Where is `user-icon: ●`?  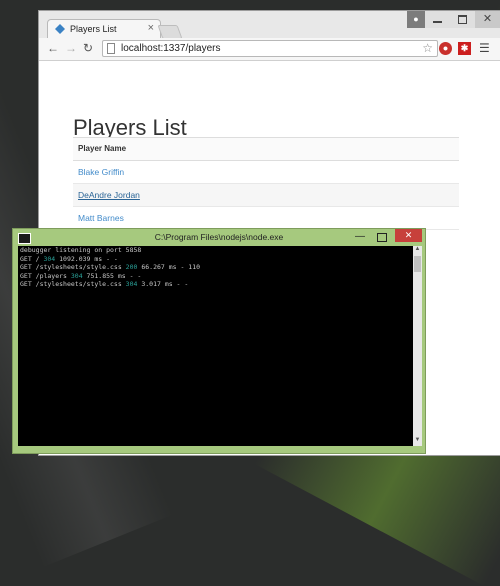
user-icon: ● is located at coordinates (416, 19).